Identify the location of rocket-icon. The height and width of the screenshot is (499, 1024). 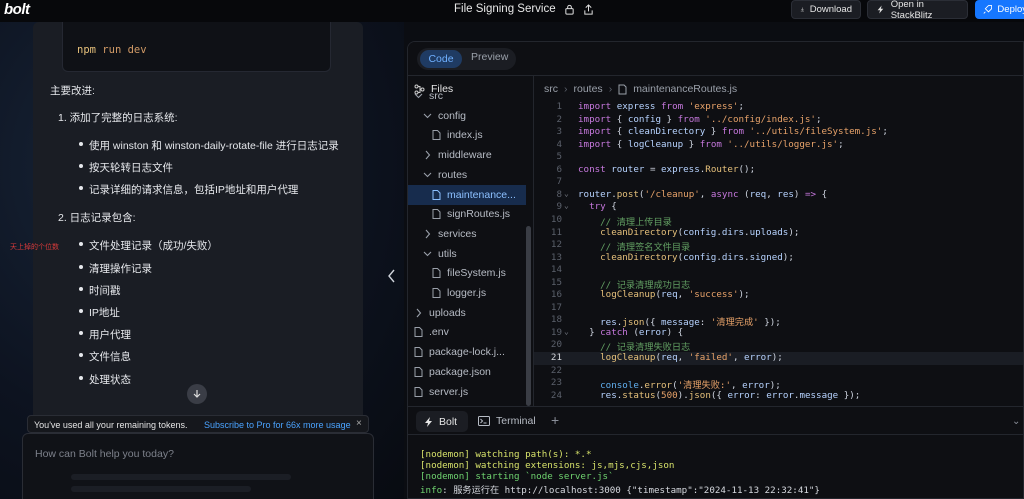
(988, 9).